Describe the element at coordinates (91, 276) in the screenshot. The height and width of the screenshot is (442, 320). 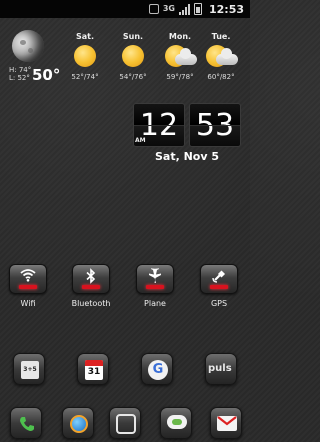
I see `bluetooth-icon` at that location.